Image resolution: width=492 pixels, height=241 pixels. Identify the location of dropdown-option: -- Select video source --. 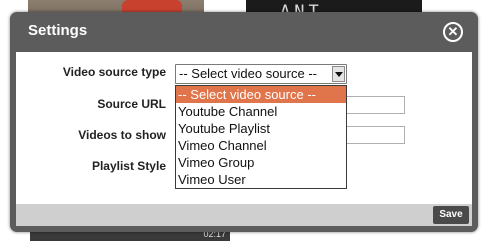
(261, 94).